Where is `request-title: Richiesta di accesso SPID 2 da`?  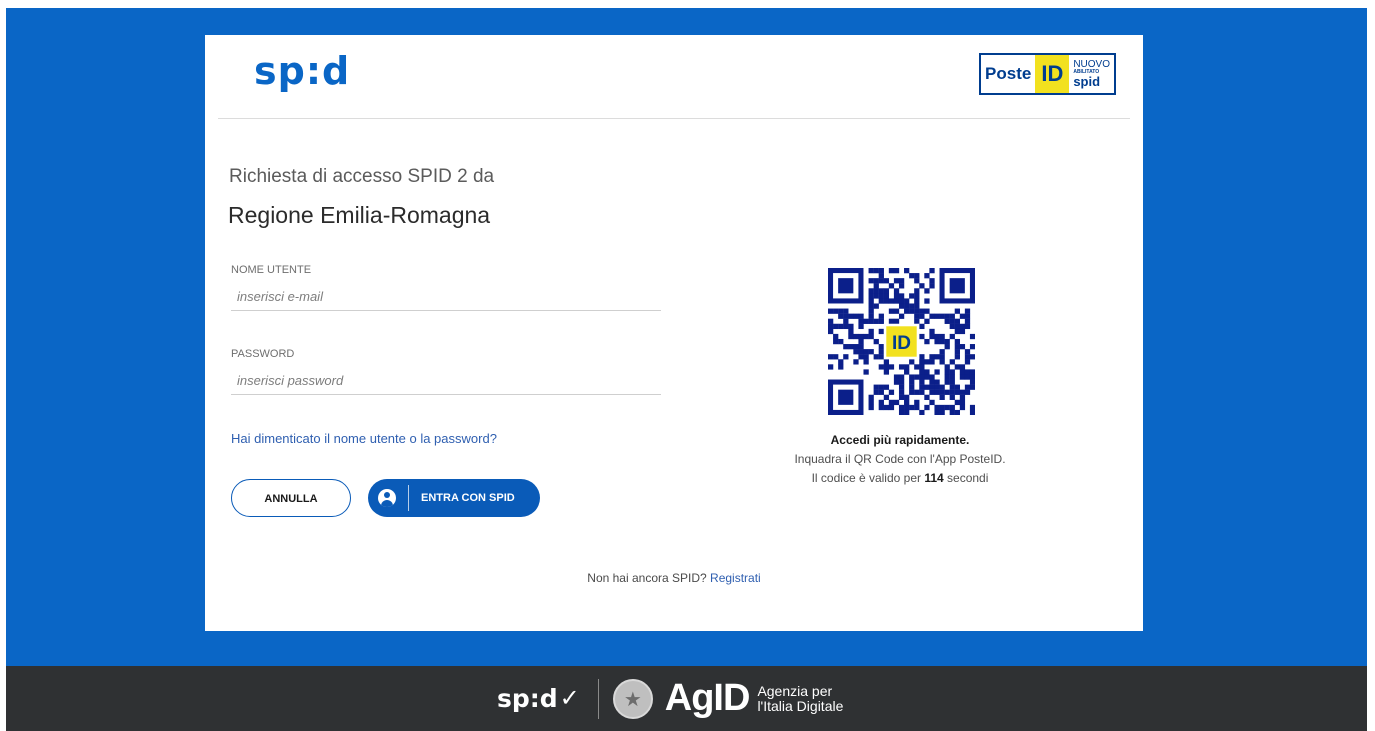
request-title: Richiesta di accesso SPID 2 da is located at coordinates (362, 176).